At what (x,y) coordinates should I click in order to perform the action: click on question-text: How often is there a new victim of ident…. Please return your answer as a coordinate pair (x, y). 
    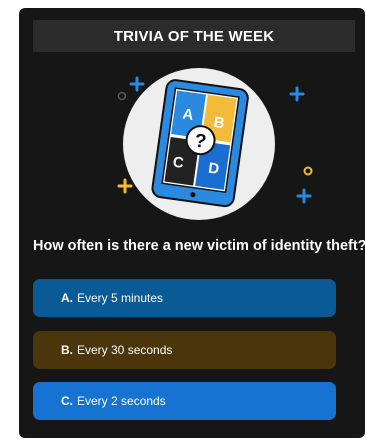
    Looking at the image, I should click on (199, 246).